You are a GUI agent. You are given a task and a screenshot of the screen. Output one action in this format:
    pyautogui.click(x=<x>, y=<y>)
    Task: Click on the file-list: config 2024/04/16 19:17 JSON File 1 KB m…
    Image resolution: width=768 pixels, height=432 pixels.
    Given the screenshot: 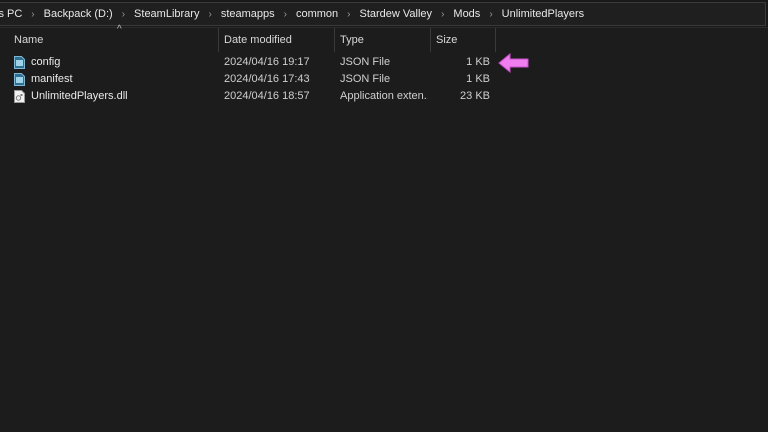 What is the action you would take?
    pyautogui.click(x=384, y=79)
    